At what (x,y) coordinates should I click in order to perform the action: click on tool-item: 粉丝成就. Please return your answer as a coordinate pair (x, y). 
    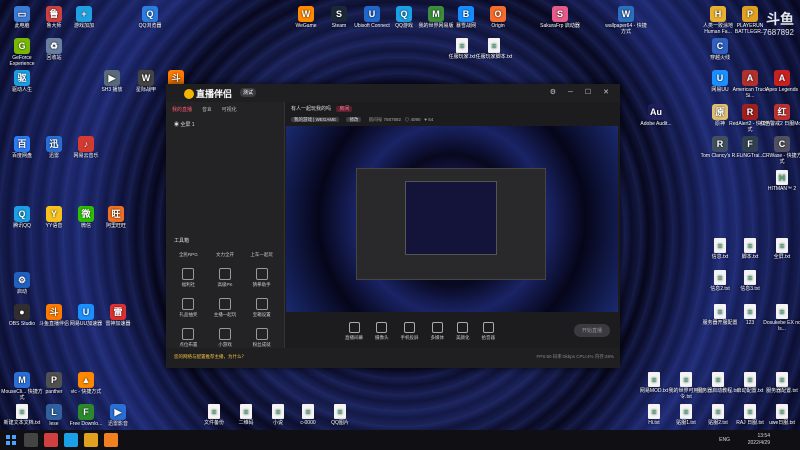
    Looking at the image, I should click on (261, 338).